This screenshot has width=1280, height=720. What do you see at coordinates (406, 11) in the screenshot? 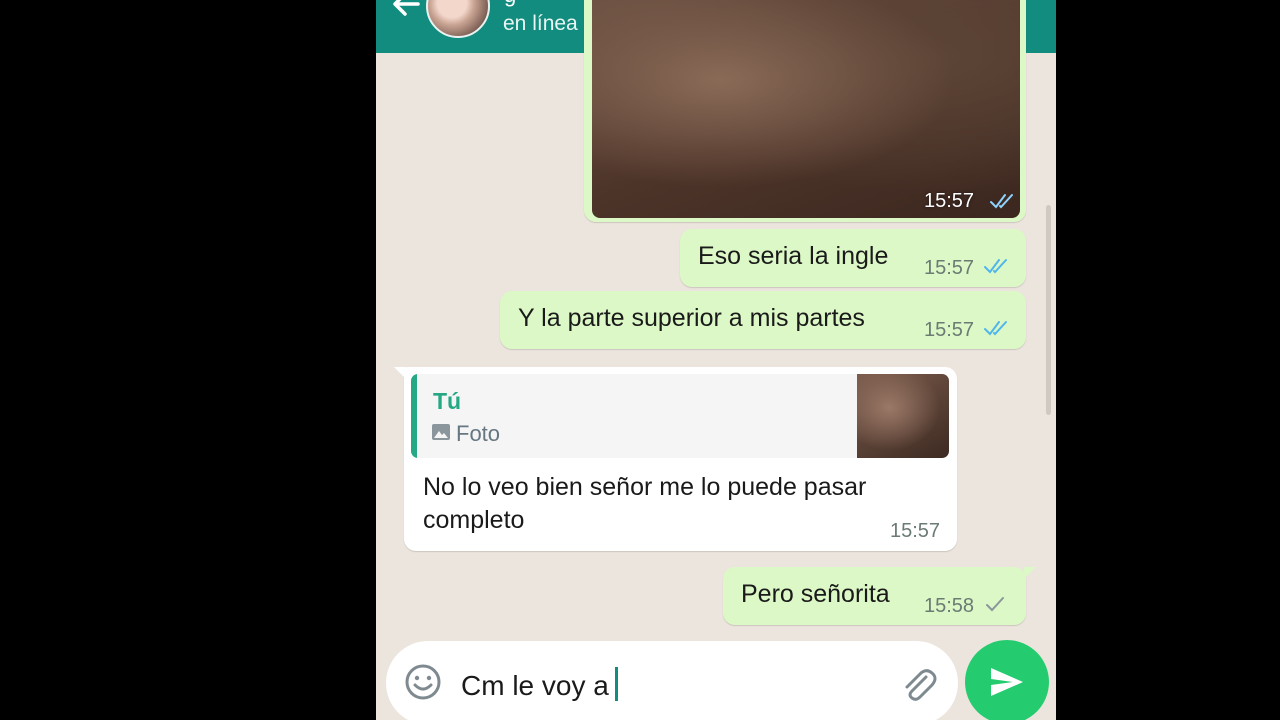
I see `back-arrow-icon` at bounding box center [406, 11].